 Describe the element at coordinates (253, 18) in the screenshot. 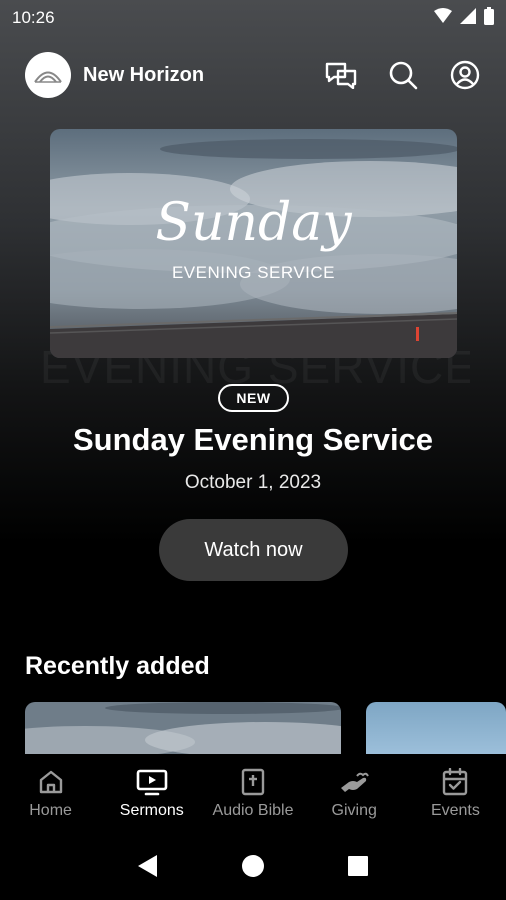

I see `status-bar: 10:26` at that location.